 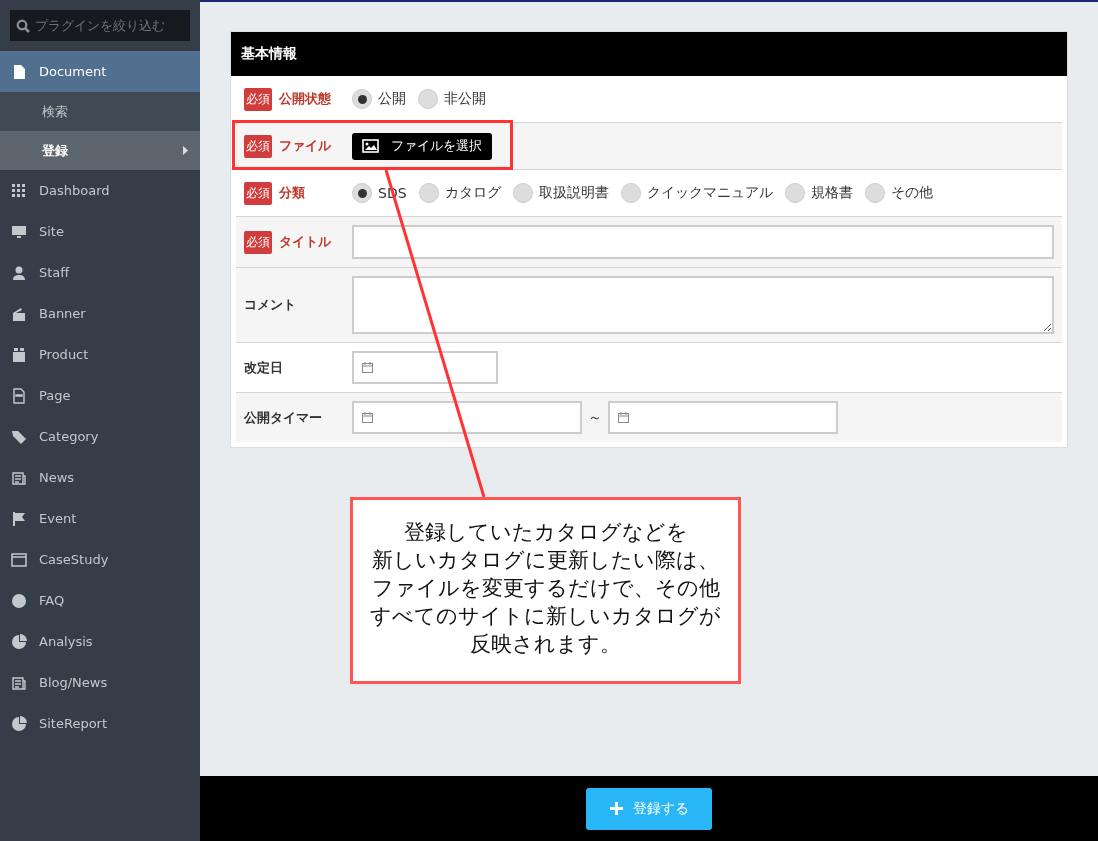 What do you see at coordinates (616, 808) in the screenshot?
I see `plus-icon` at bounding box center [616, 808].